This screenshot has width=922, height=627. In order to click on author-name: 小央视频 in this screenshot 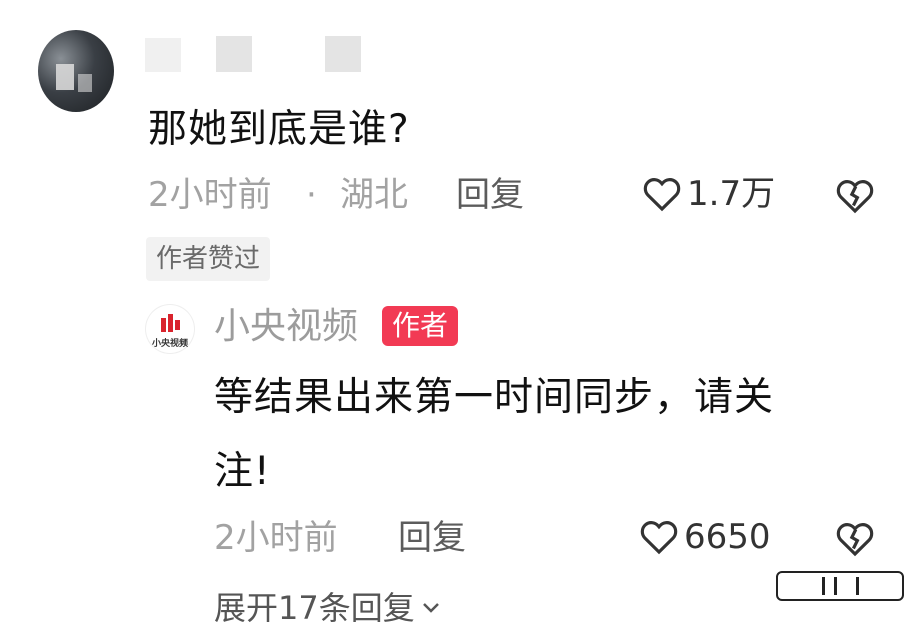, I will do `click(286, 327)`.